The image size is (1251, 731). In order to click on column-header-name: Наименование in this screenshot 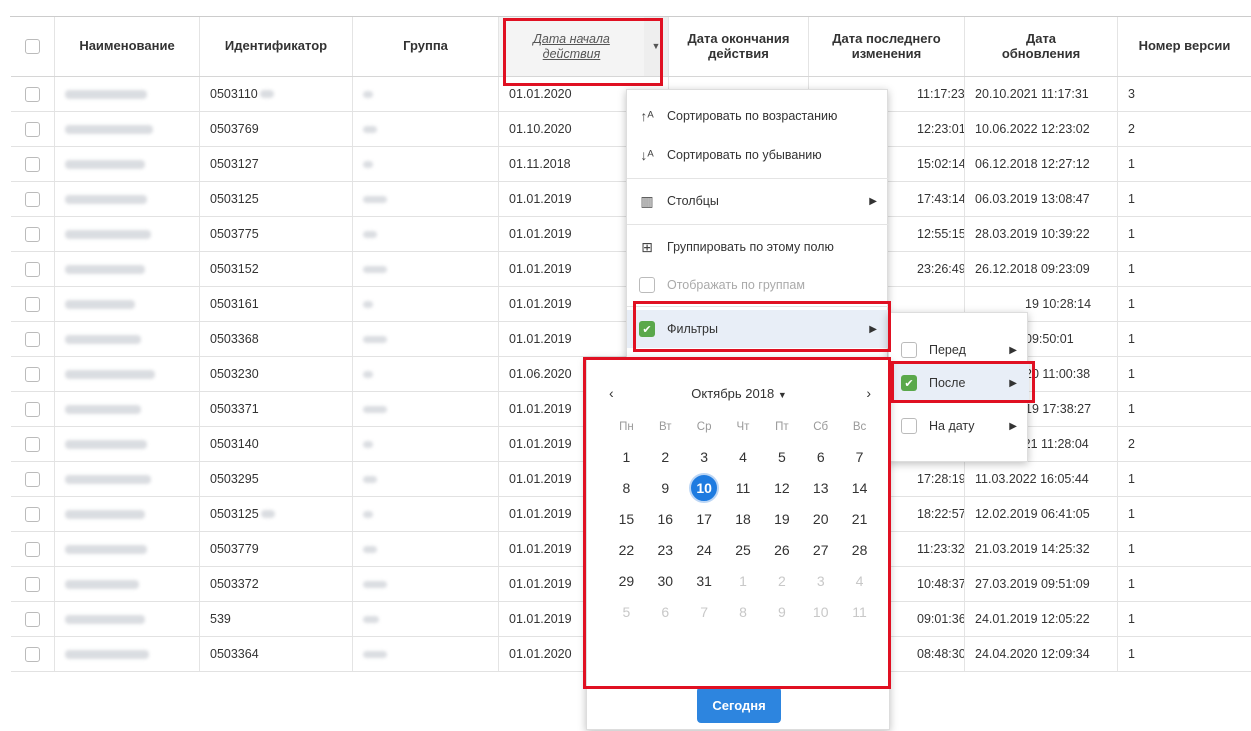, I will do `click(127, 46)`.